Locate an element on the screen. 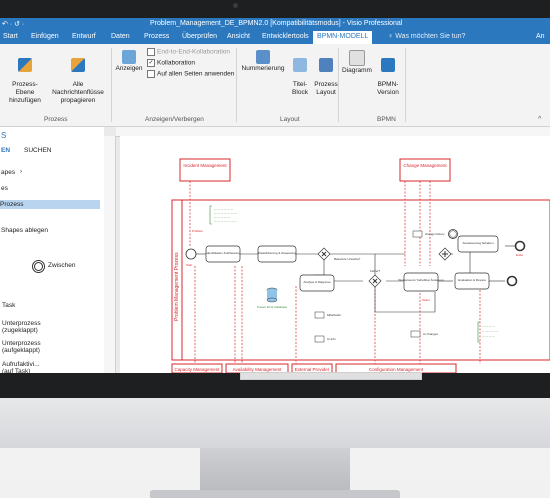 The height and width of the screenshot is (498, 550). start-event-icon is located at coordinates (191, 254).